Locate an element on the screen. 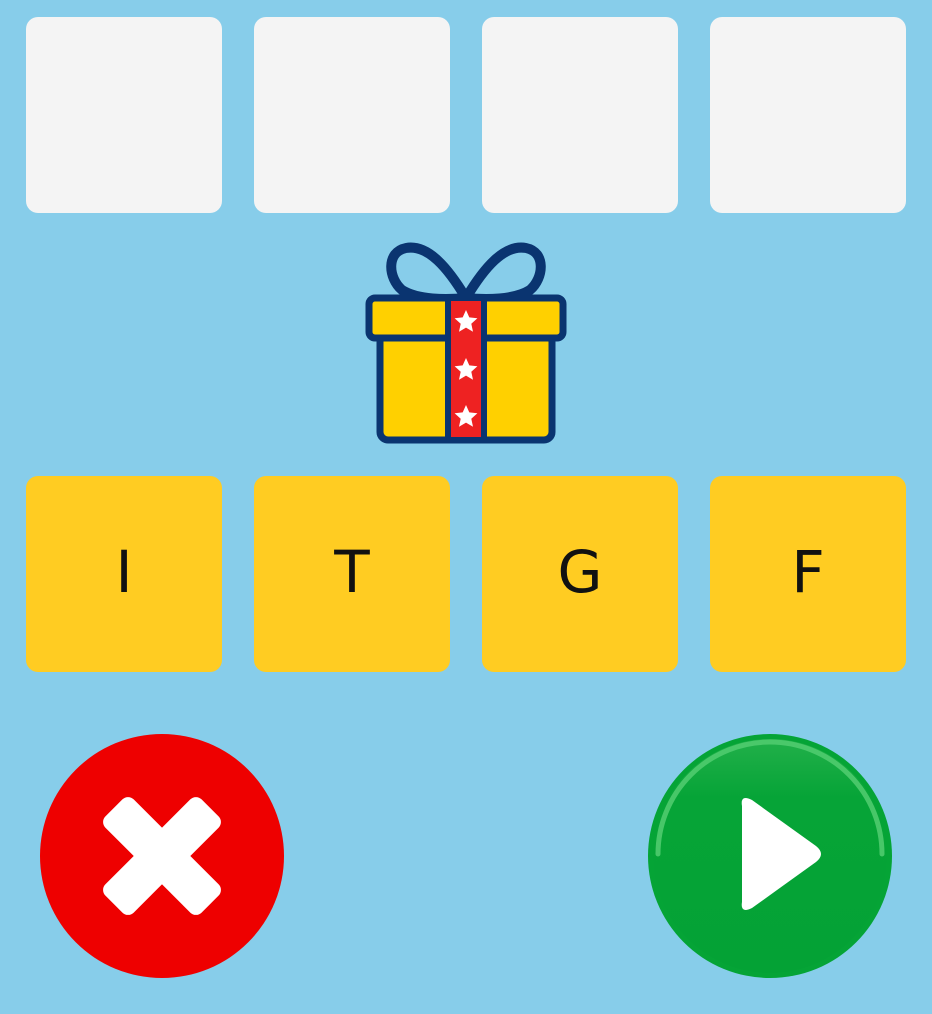  letter-tile-3: G is located at coordinates (580, 574).